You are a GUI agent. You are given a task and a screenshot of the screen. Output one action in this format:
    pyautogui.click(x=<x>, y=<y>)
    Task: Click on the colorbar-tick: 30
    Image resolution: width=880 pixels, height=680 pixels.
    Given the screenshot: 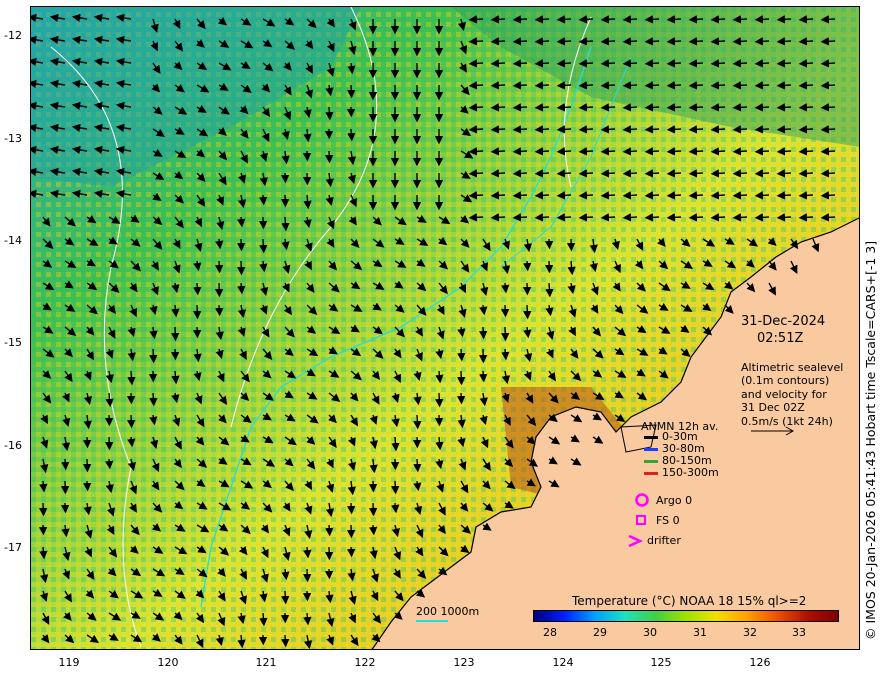 What is the action you would take?
    pyautogui.click(x=650, y=632)
    